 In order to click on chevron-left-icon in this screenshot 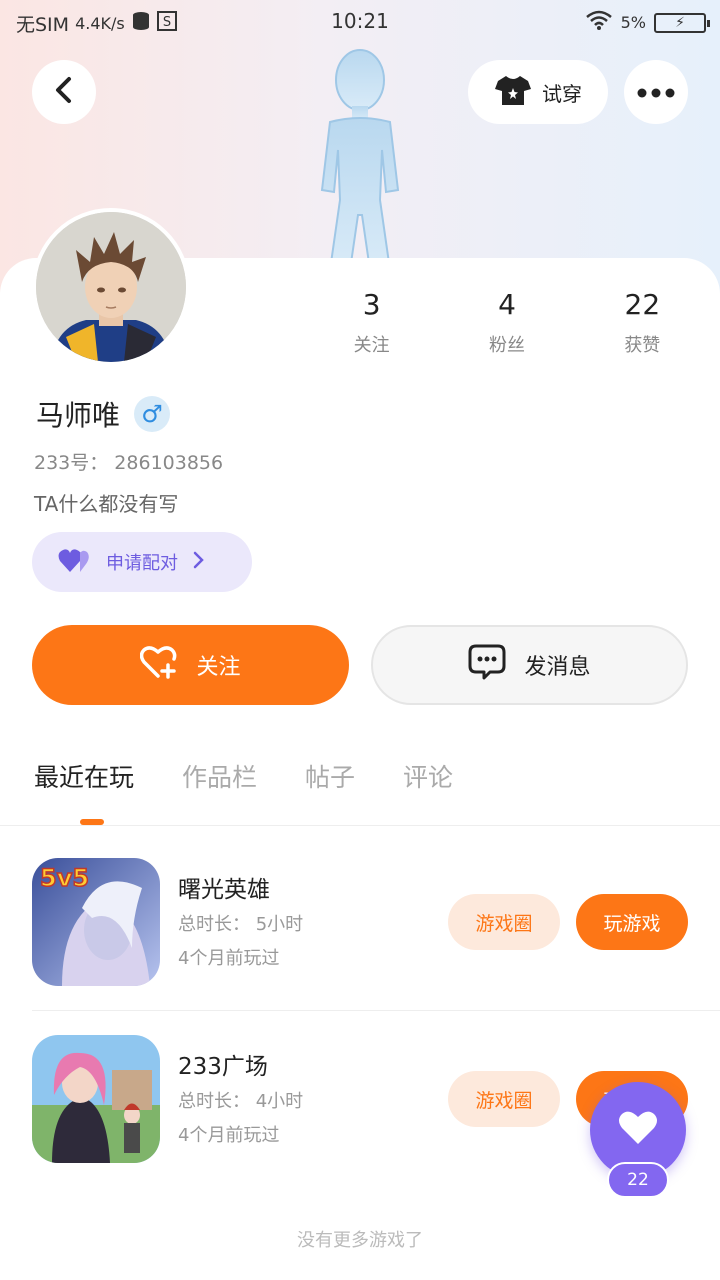, I will do `click(64, 92)`.